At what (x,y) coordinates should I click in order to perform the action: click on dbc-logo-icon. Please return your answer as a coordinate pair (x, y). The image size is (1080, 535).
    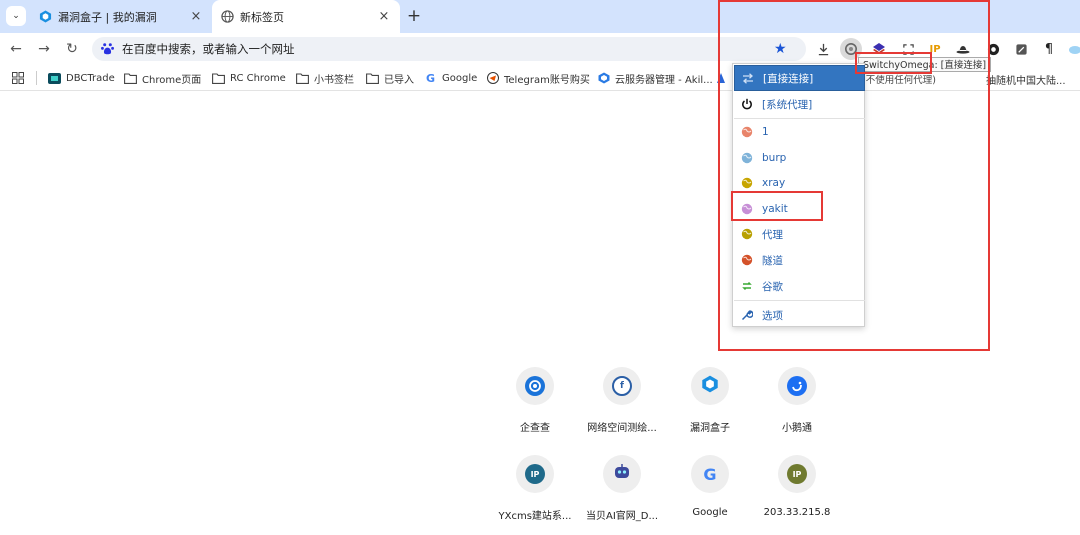
    Looking at the image, I should click on (54, 78).